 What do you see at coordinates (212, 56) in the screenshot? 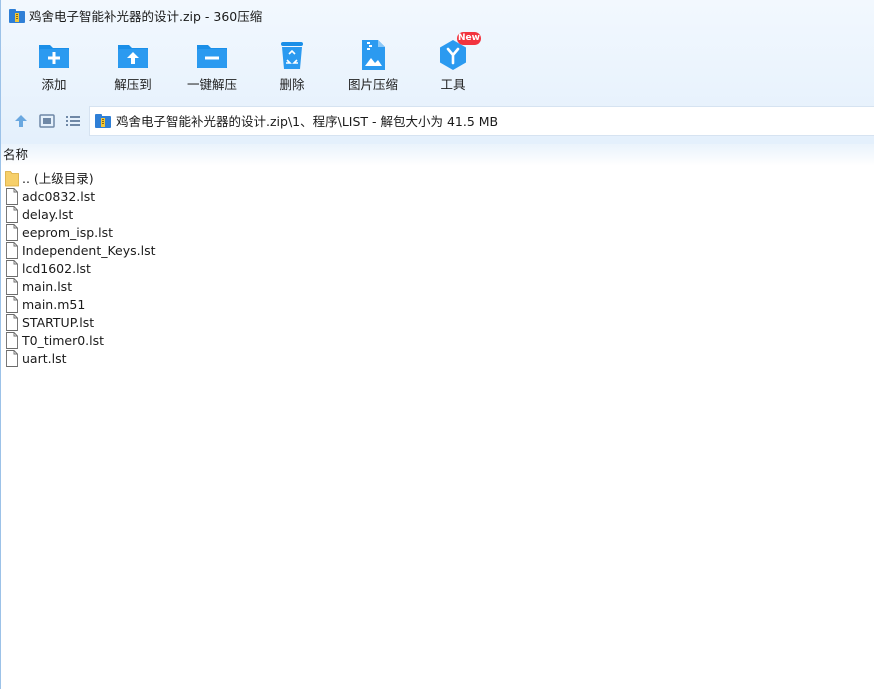
I see `one-click-extract-icon` at bounding box center [212, 56].